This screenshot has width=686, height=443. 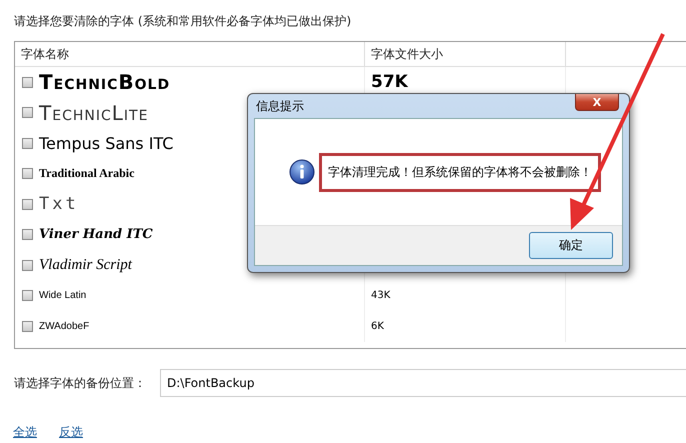 I want to click on file-size: 6K, so click(x=377, y=326).